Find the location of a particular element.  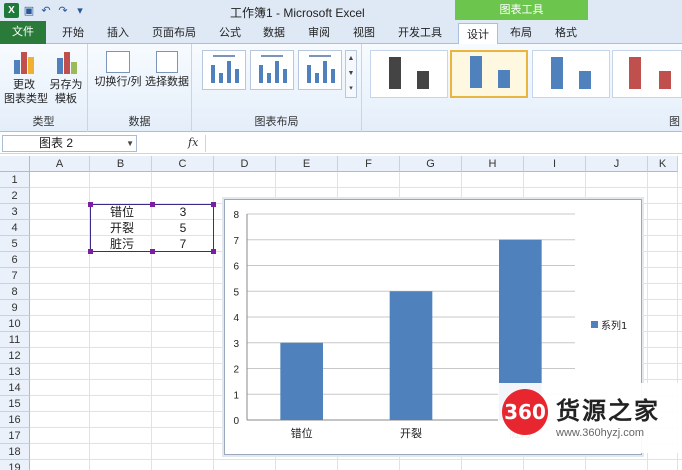

row-header-7: 7 is located at coordinates (15, 276).